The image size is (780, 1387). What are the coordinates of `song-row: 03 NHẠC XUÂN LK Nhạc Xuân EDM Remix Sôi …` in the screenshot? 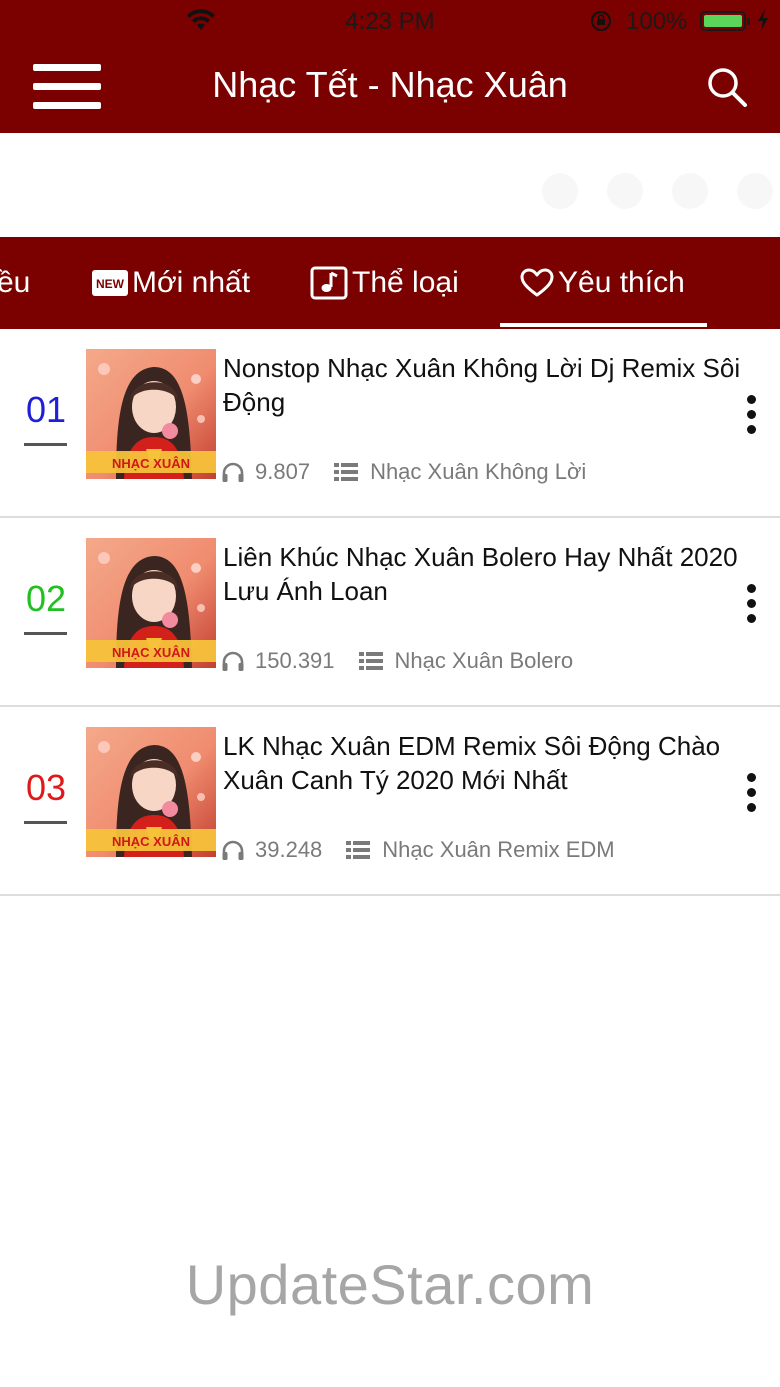 It's located at (390, 801).